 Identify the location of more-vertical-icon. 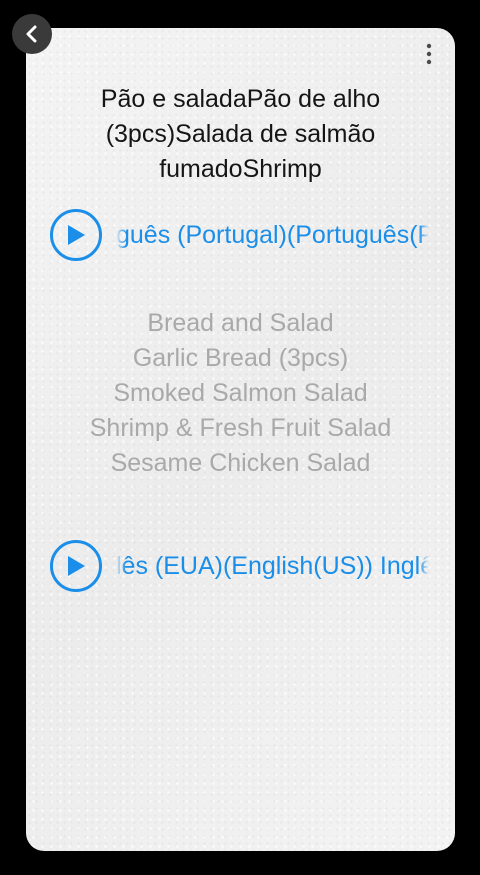
(429, 54).